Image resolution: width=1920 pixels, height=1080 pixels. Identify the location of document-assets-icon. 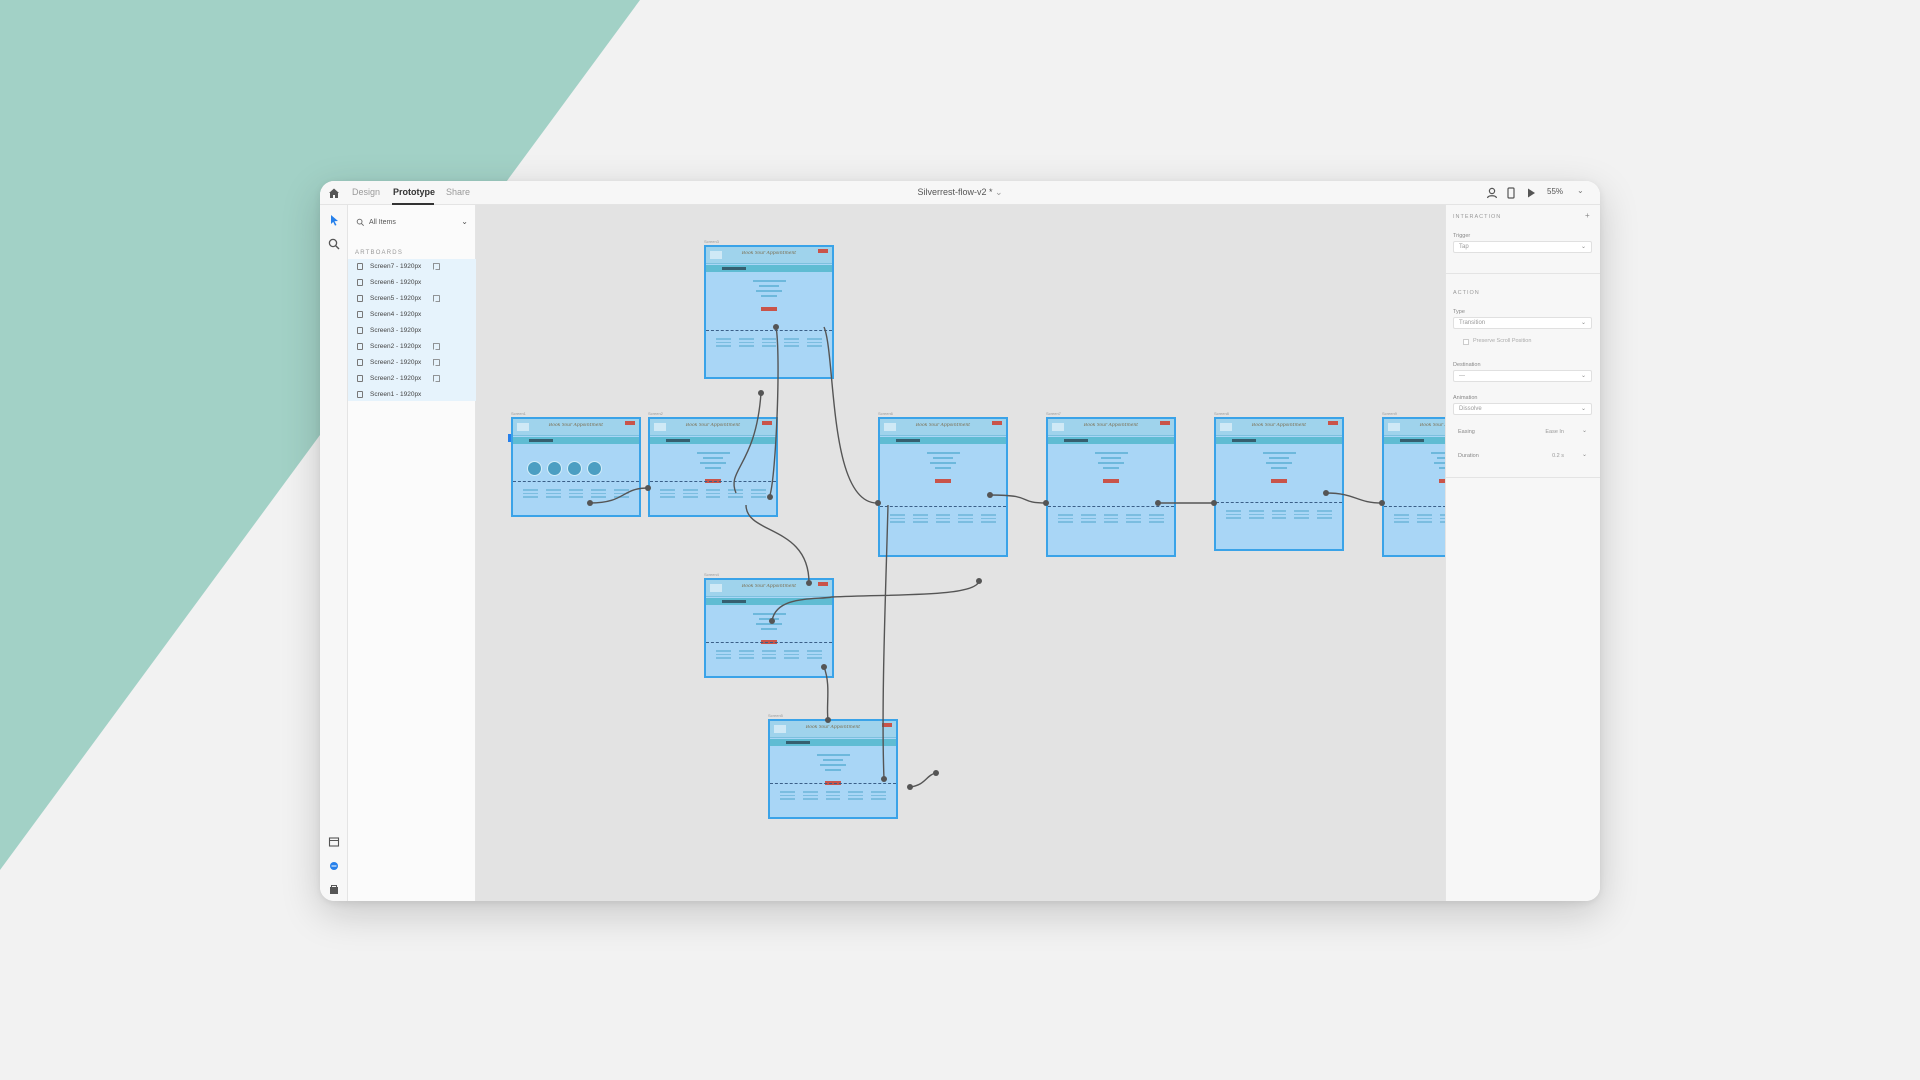
(334, 842).